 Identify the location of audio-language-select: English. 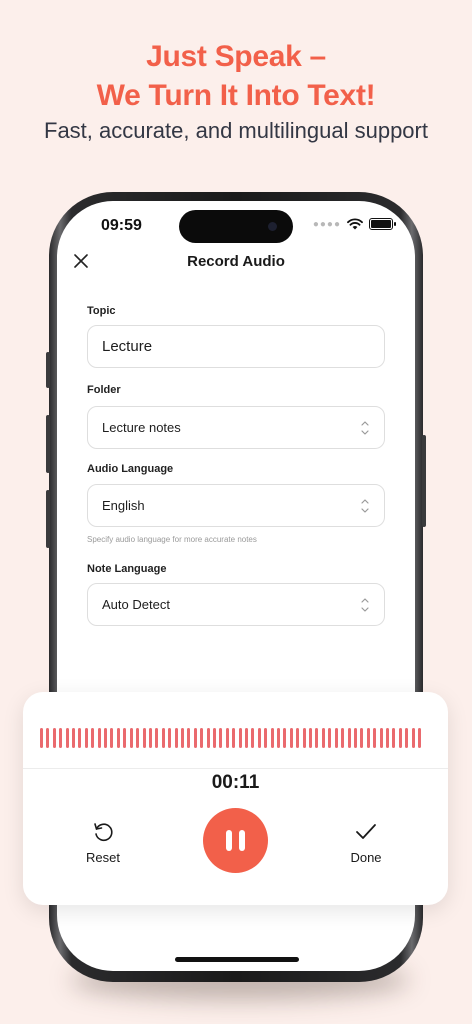
(236, 505).